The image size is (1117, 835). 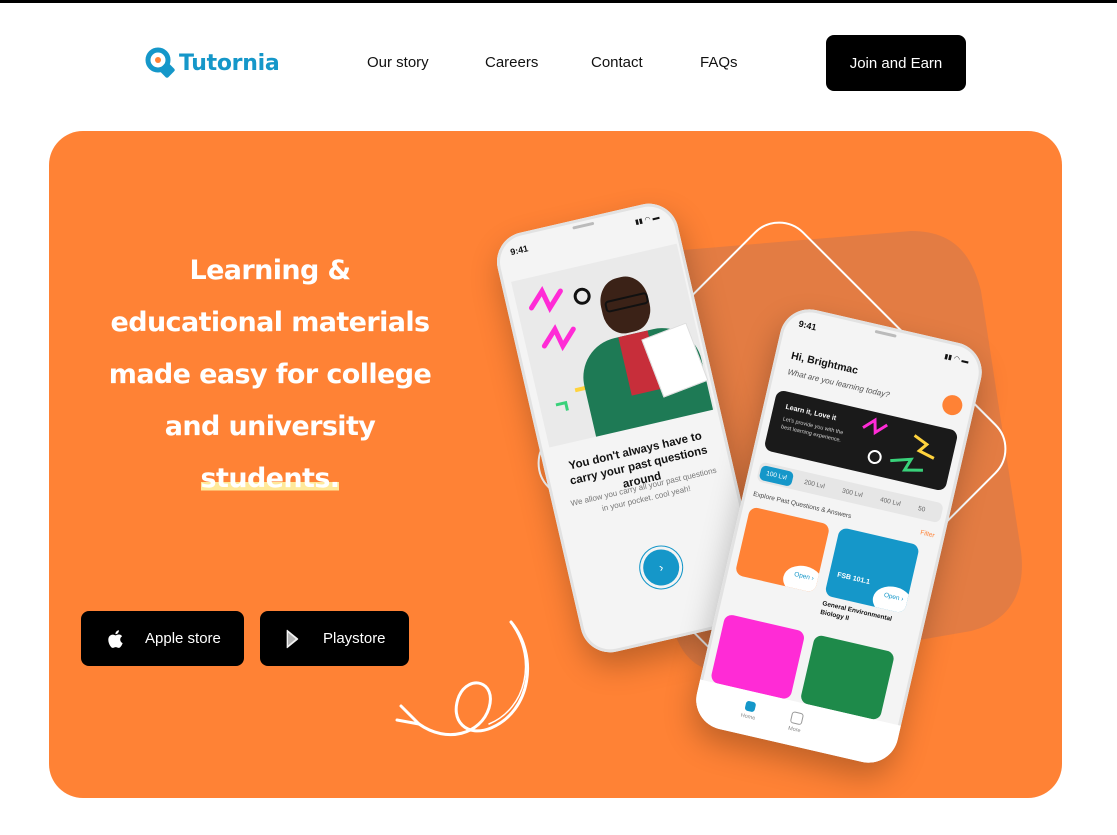 I want to click on student-photo, so click(x=613, y=345).